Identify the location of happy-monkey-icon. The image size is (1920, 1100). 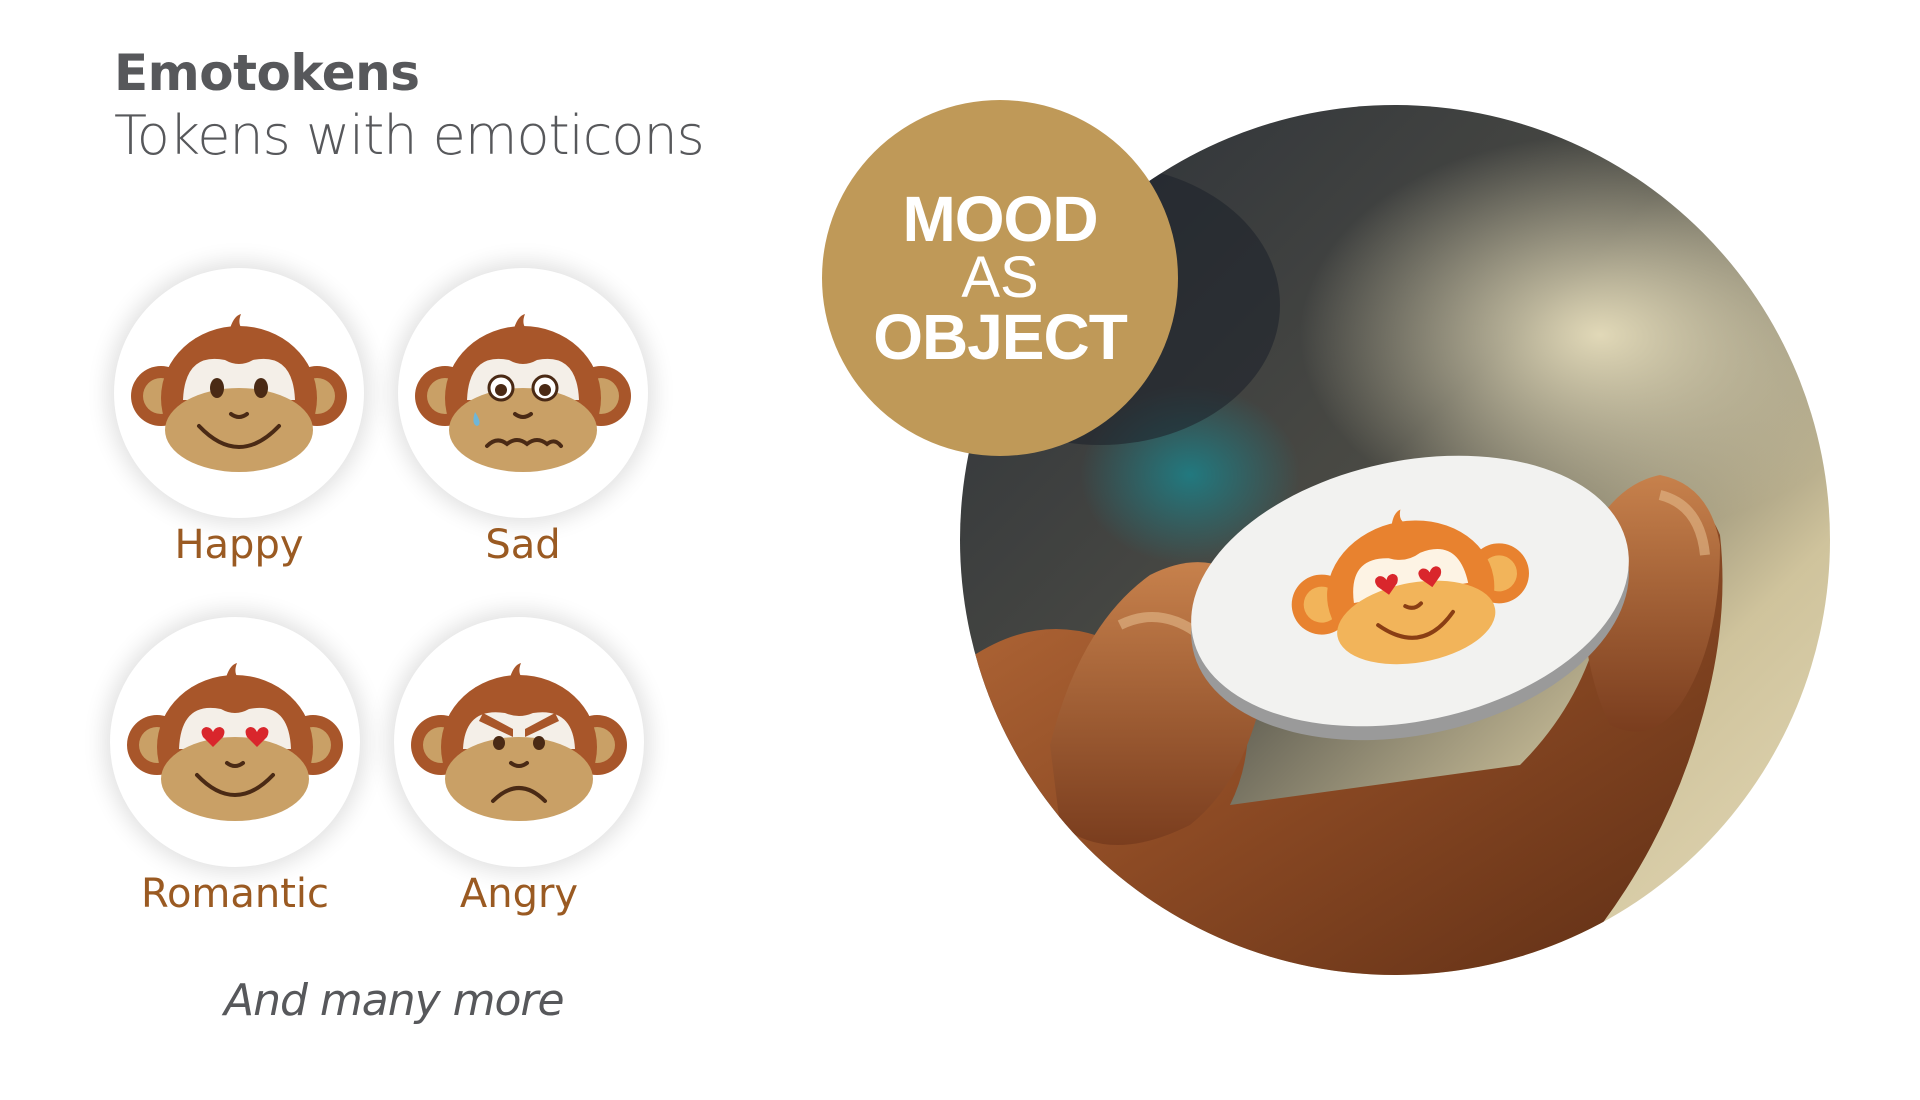
(239, 393).